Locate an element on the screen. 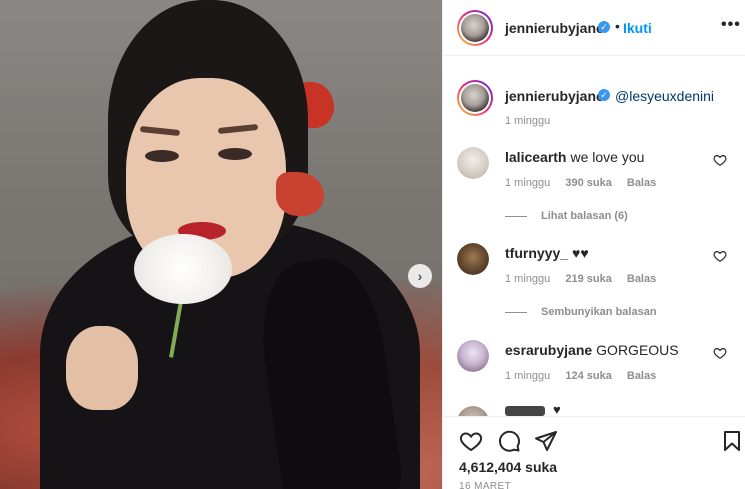 This screenshot has height=489, width=745. comment-like-count: 219 suka is located at coordinates (588, 279).